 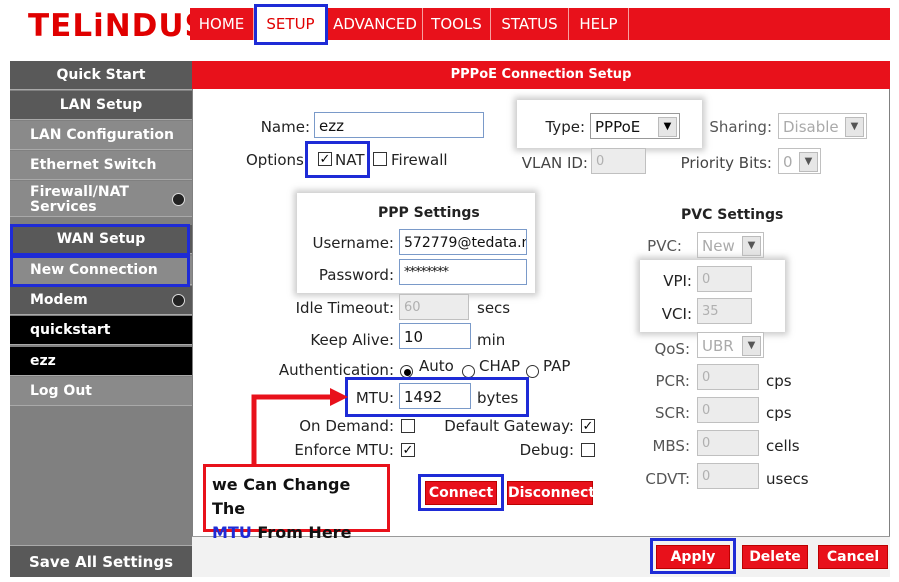 I want to click on vci-input: 35, so click(x=724, y=311).